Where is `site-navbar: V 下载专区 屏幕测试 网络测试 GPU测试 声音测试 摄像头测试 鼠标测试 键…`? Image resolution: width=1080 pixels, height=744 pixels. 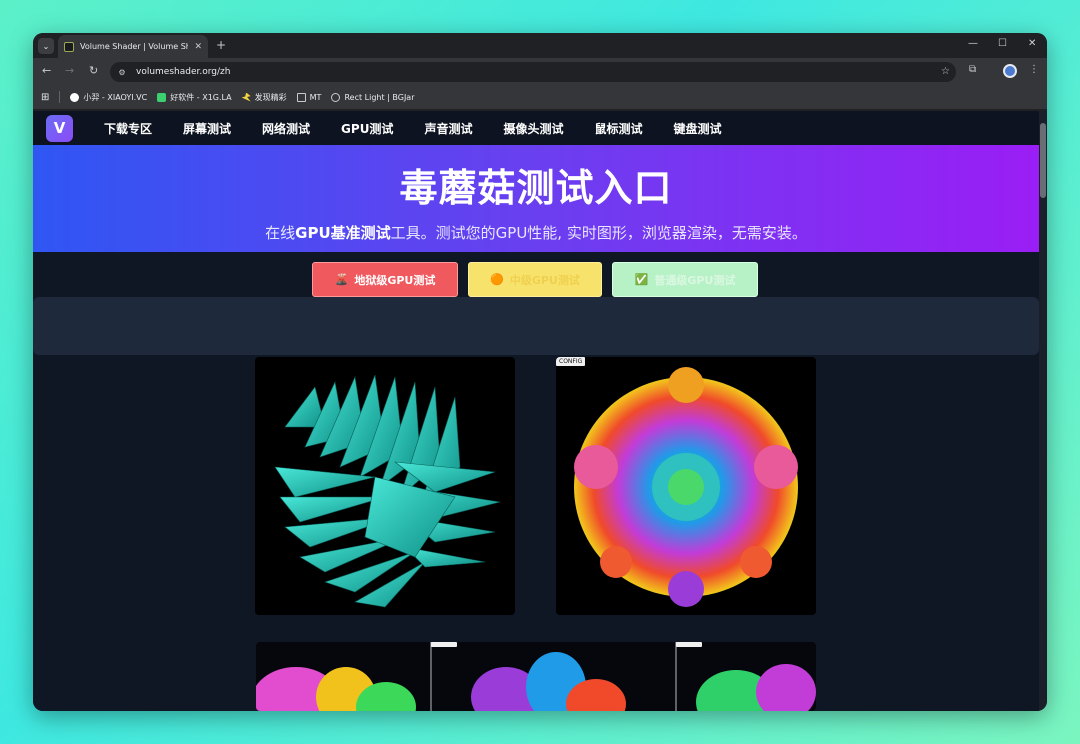 site-navbar: V 下载专区 屏幕测试 网络测试 GPU测试 声音测试 摄像头测试 鼠标测试 键… is located at coordinates (536, 128).